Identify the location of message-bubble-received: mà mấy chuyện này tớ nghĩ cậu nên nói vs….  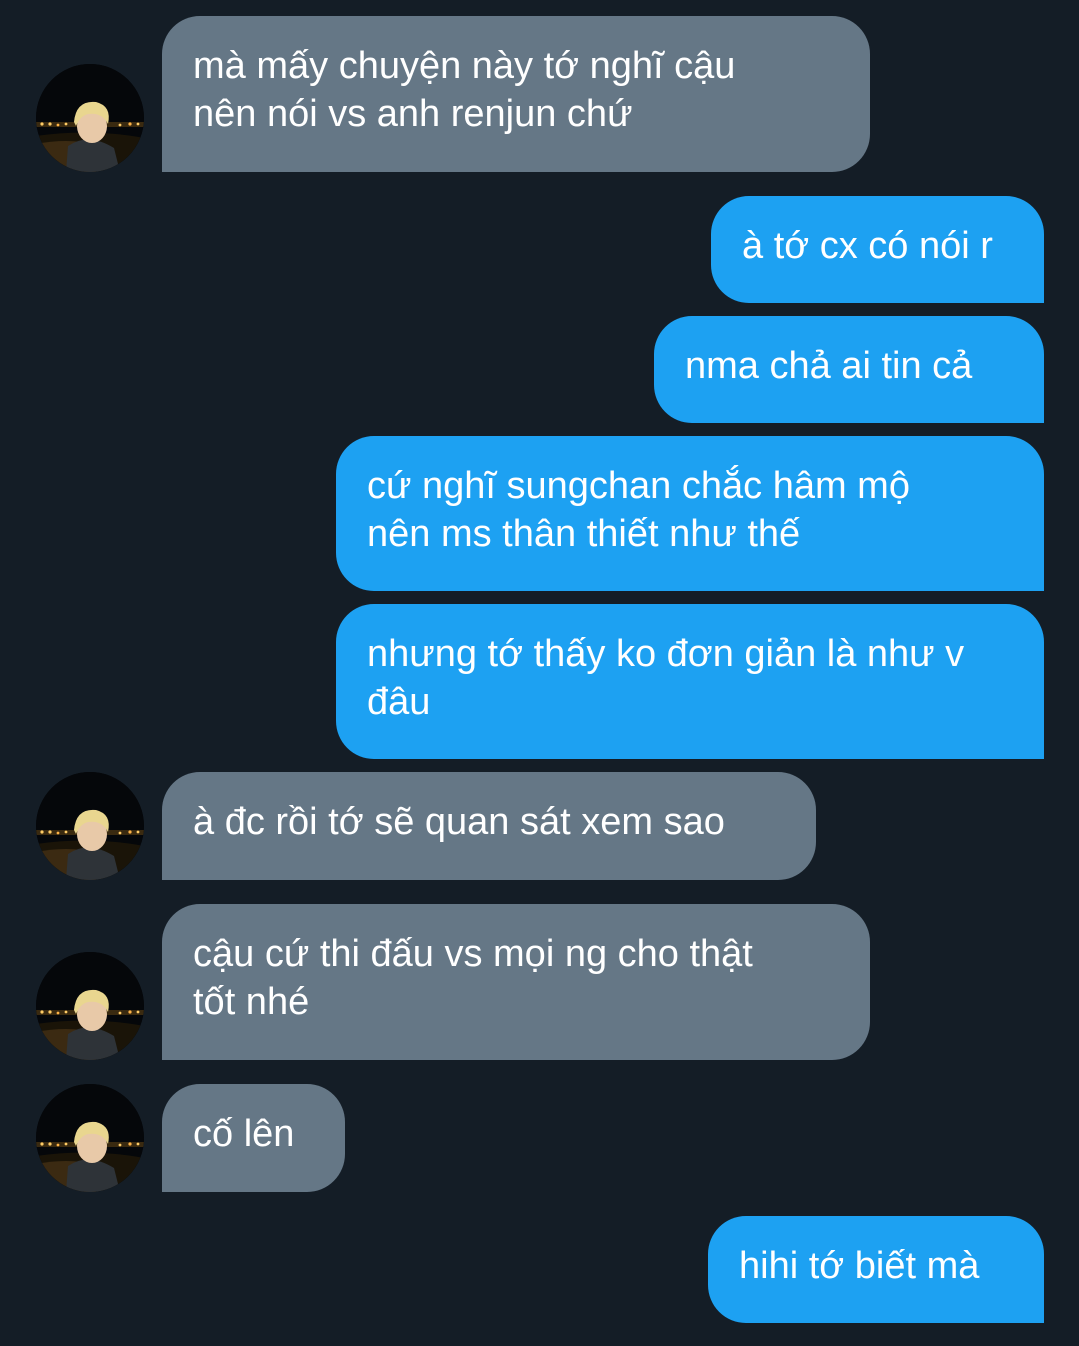
(516, 94).